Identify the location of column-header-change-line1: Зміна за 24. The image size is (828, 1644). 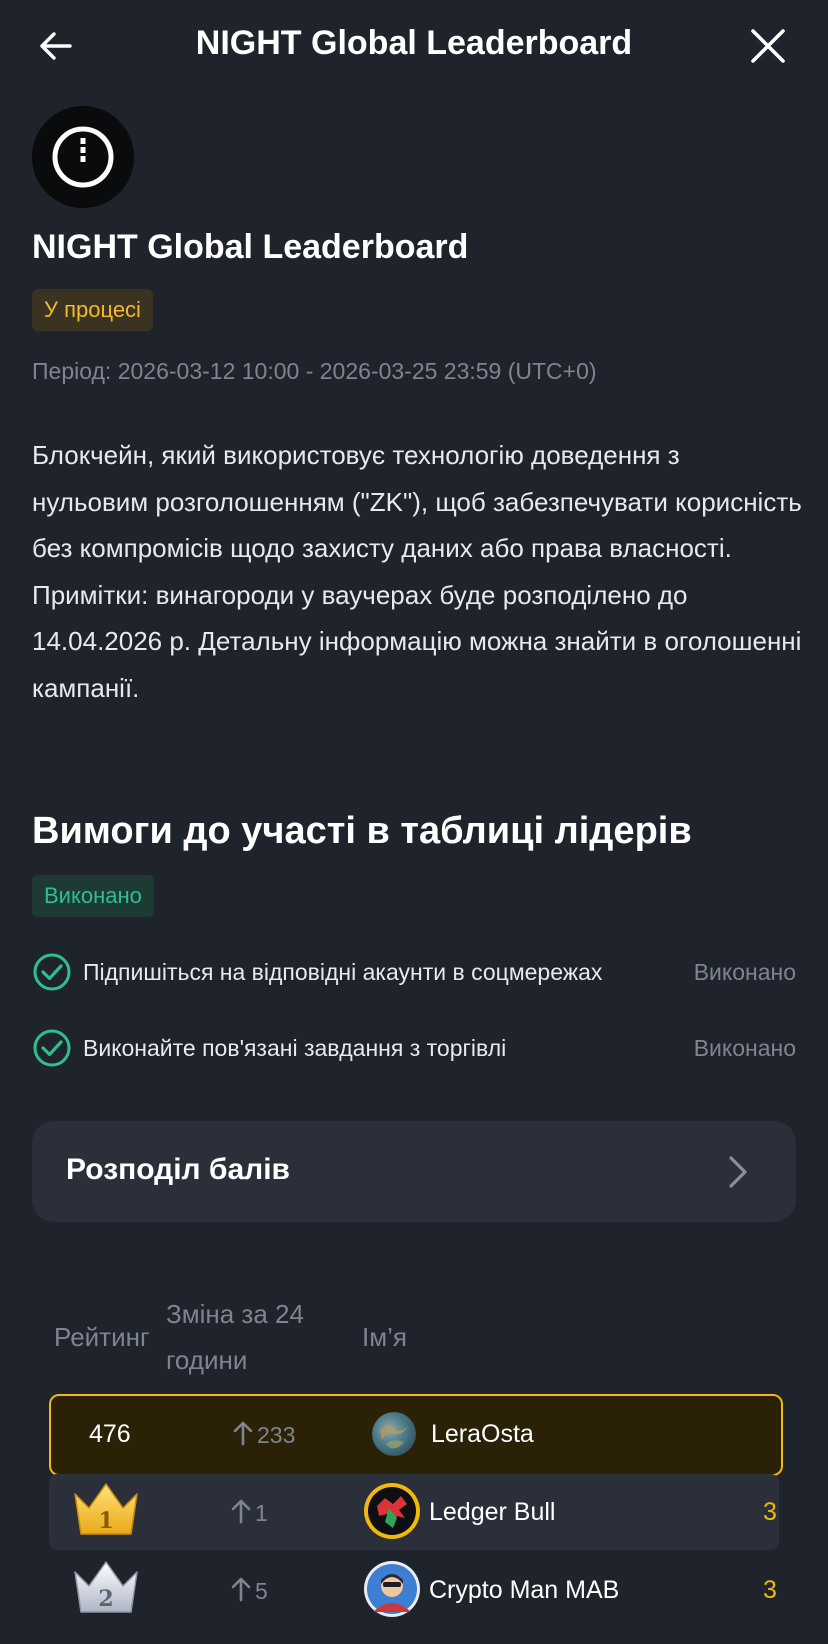
(235, 1314).